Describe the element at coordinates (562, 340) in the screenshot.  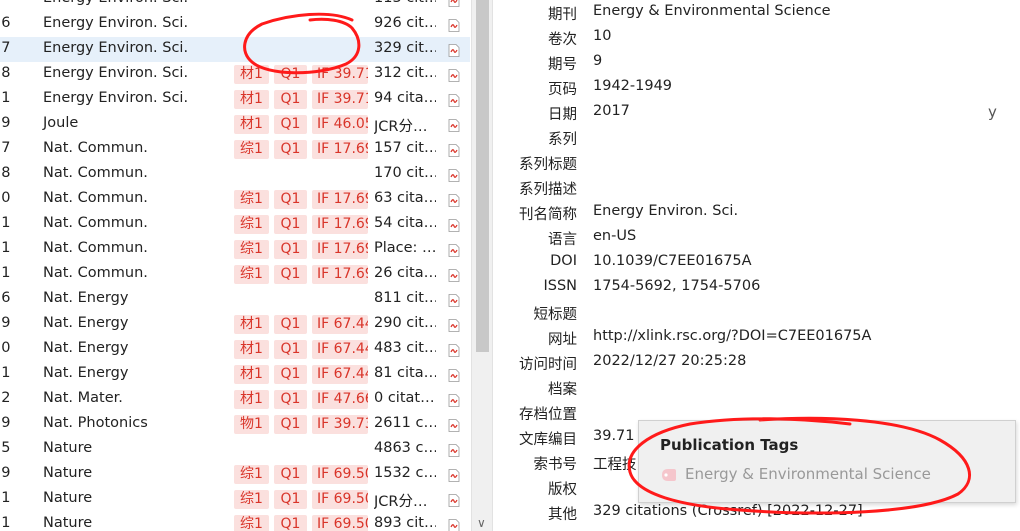
I see `info-field-label: 网址` at that location.